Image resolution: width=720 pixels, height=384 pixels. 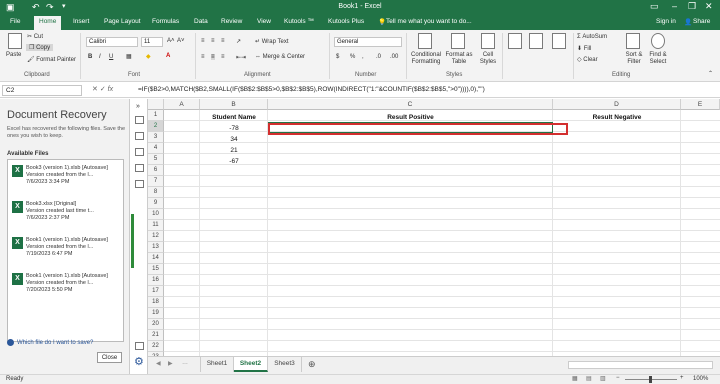 What do you see at coordinates (148, 56) in the screenshot?
I see `fill-color-icon: ◆` at bounding box center [148, 56].